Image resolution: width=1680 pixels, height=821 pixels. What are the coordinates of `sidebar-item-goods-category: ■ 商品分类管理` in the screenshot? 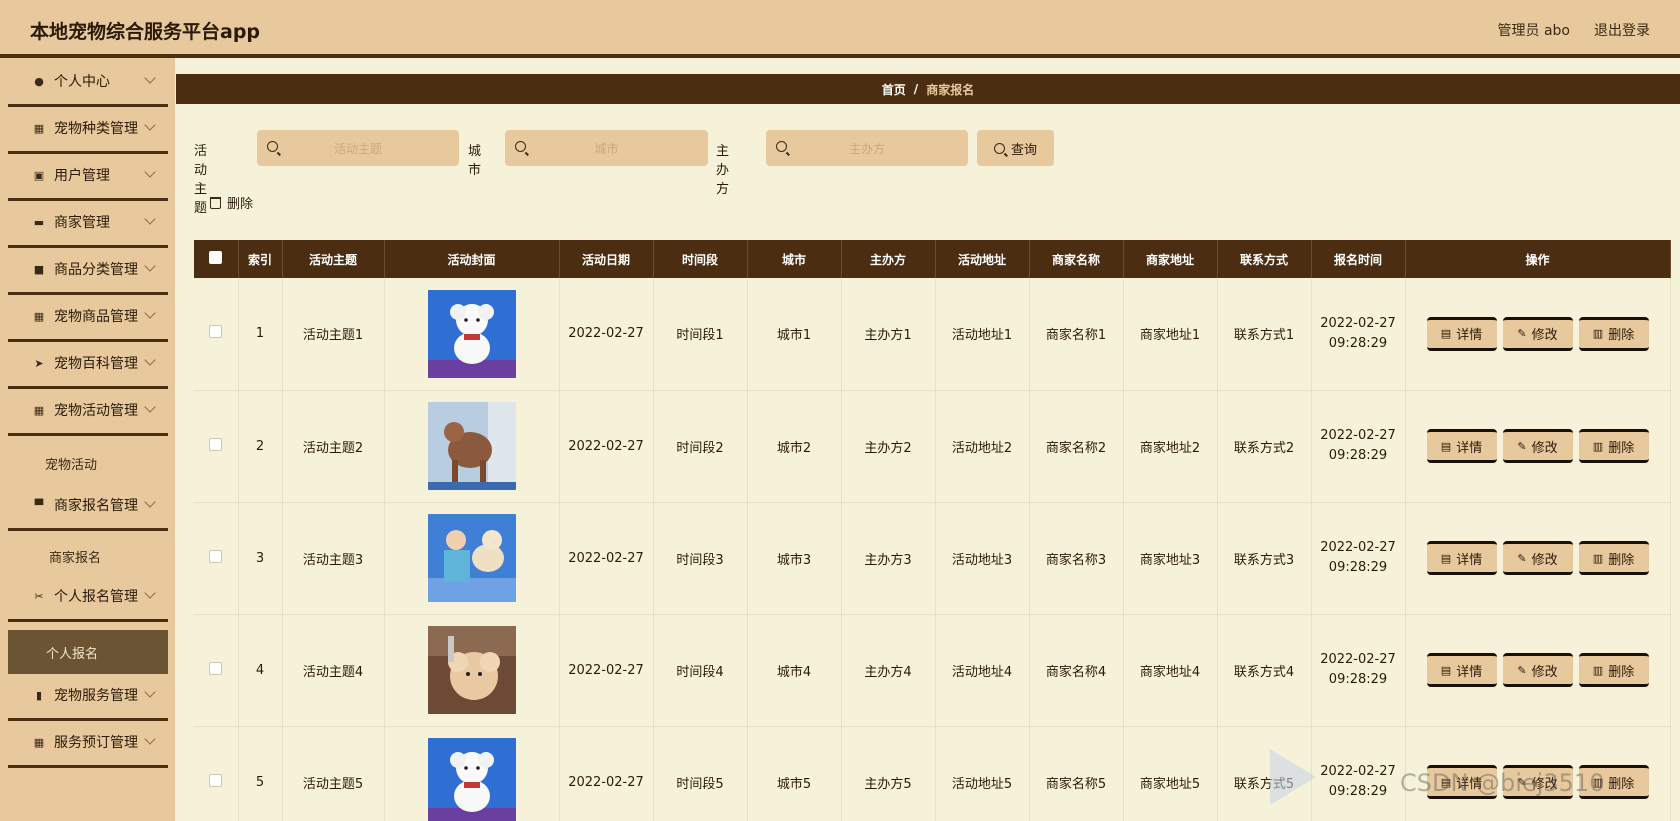 It's located at (88, 270).